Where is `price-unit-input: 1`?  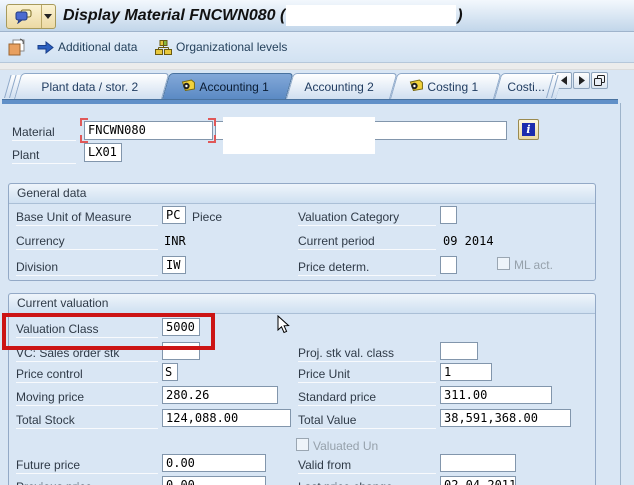 price-unit-input: 1 is located at coordinates (466, 372).